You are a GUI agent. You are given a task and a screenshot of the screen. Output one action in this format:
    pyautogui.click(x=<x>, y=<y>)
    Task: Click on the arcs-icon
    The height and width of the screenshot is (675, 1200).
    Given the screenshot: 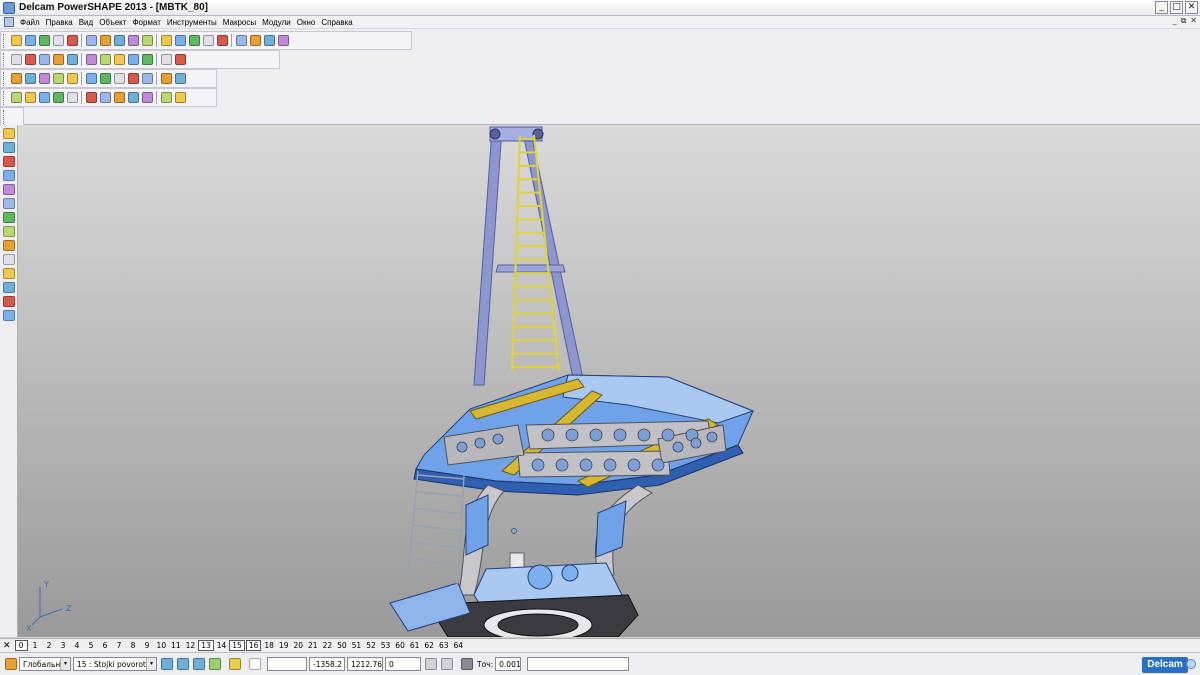 What is the action you would take?
    pyautogui.click(x=9, y=259)
    